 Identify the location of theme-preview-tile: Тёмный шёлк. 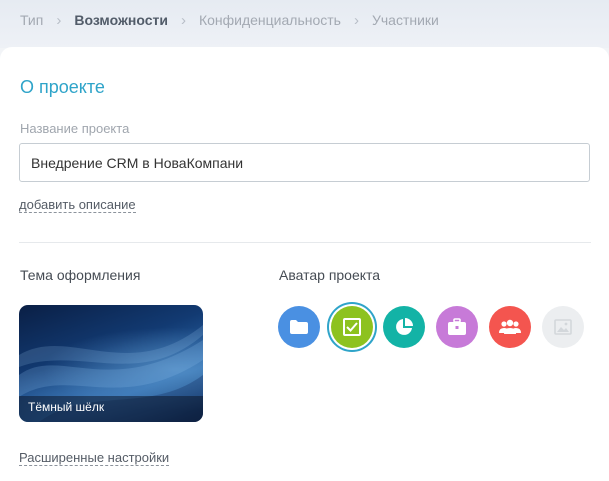
(111, 363).